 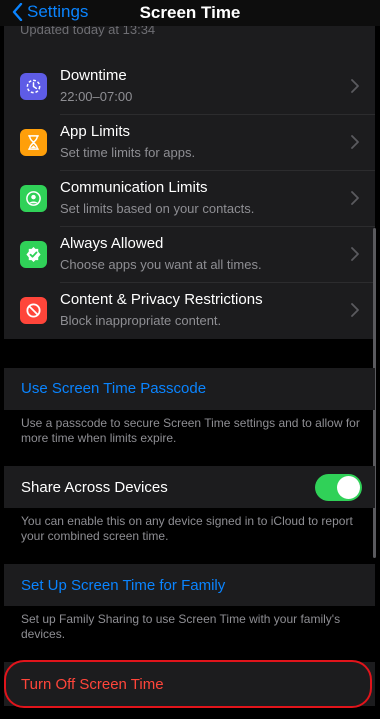 I want to click on toggle-knob, so click(x=348, y=487).